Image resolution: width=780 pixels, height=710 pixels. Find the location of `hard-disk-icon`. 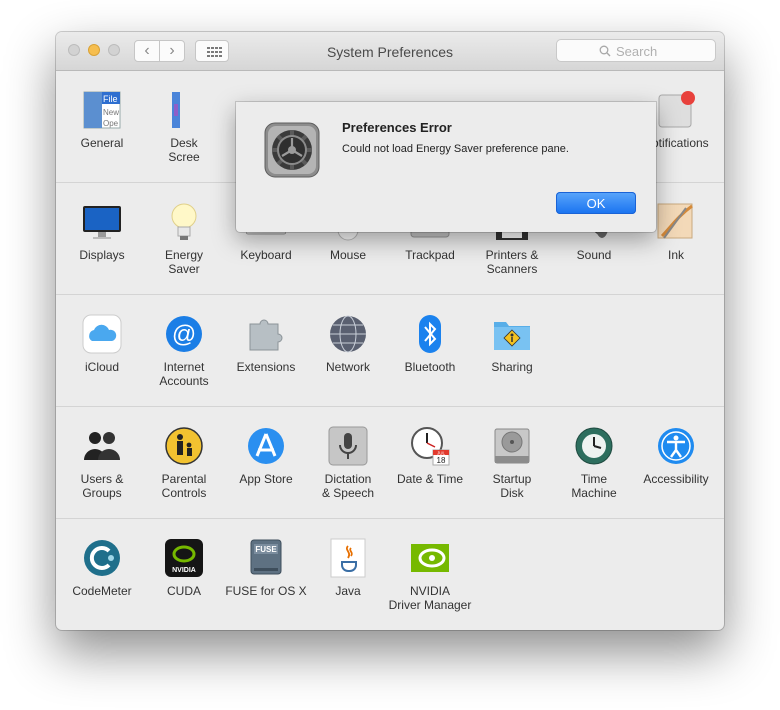

hard-disk-icon is located at coordinates (512, 446).